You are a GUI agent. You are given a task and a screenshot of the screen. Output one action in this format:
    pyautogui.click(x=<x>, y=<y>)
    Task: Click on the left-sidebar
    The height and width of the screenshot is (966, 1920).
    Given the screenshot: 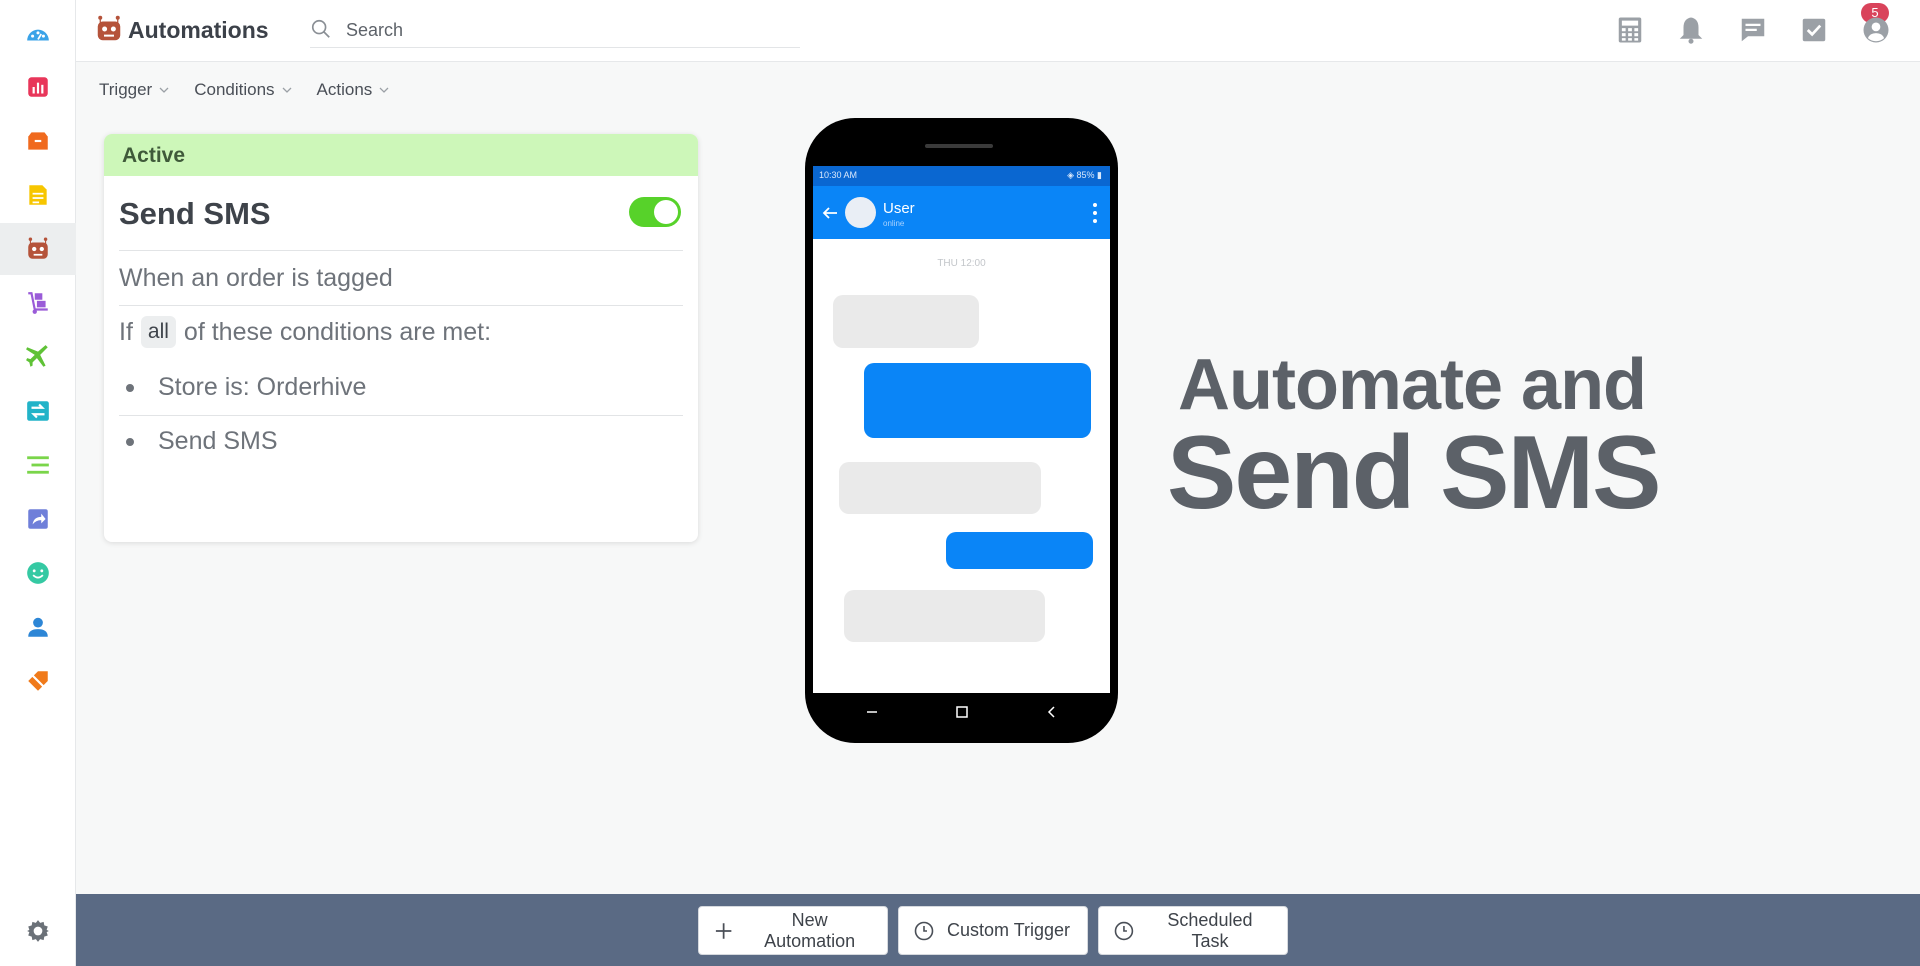 What is the action you would take?
    pyautogui.click(x=38, y=483)
    